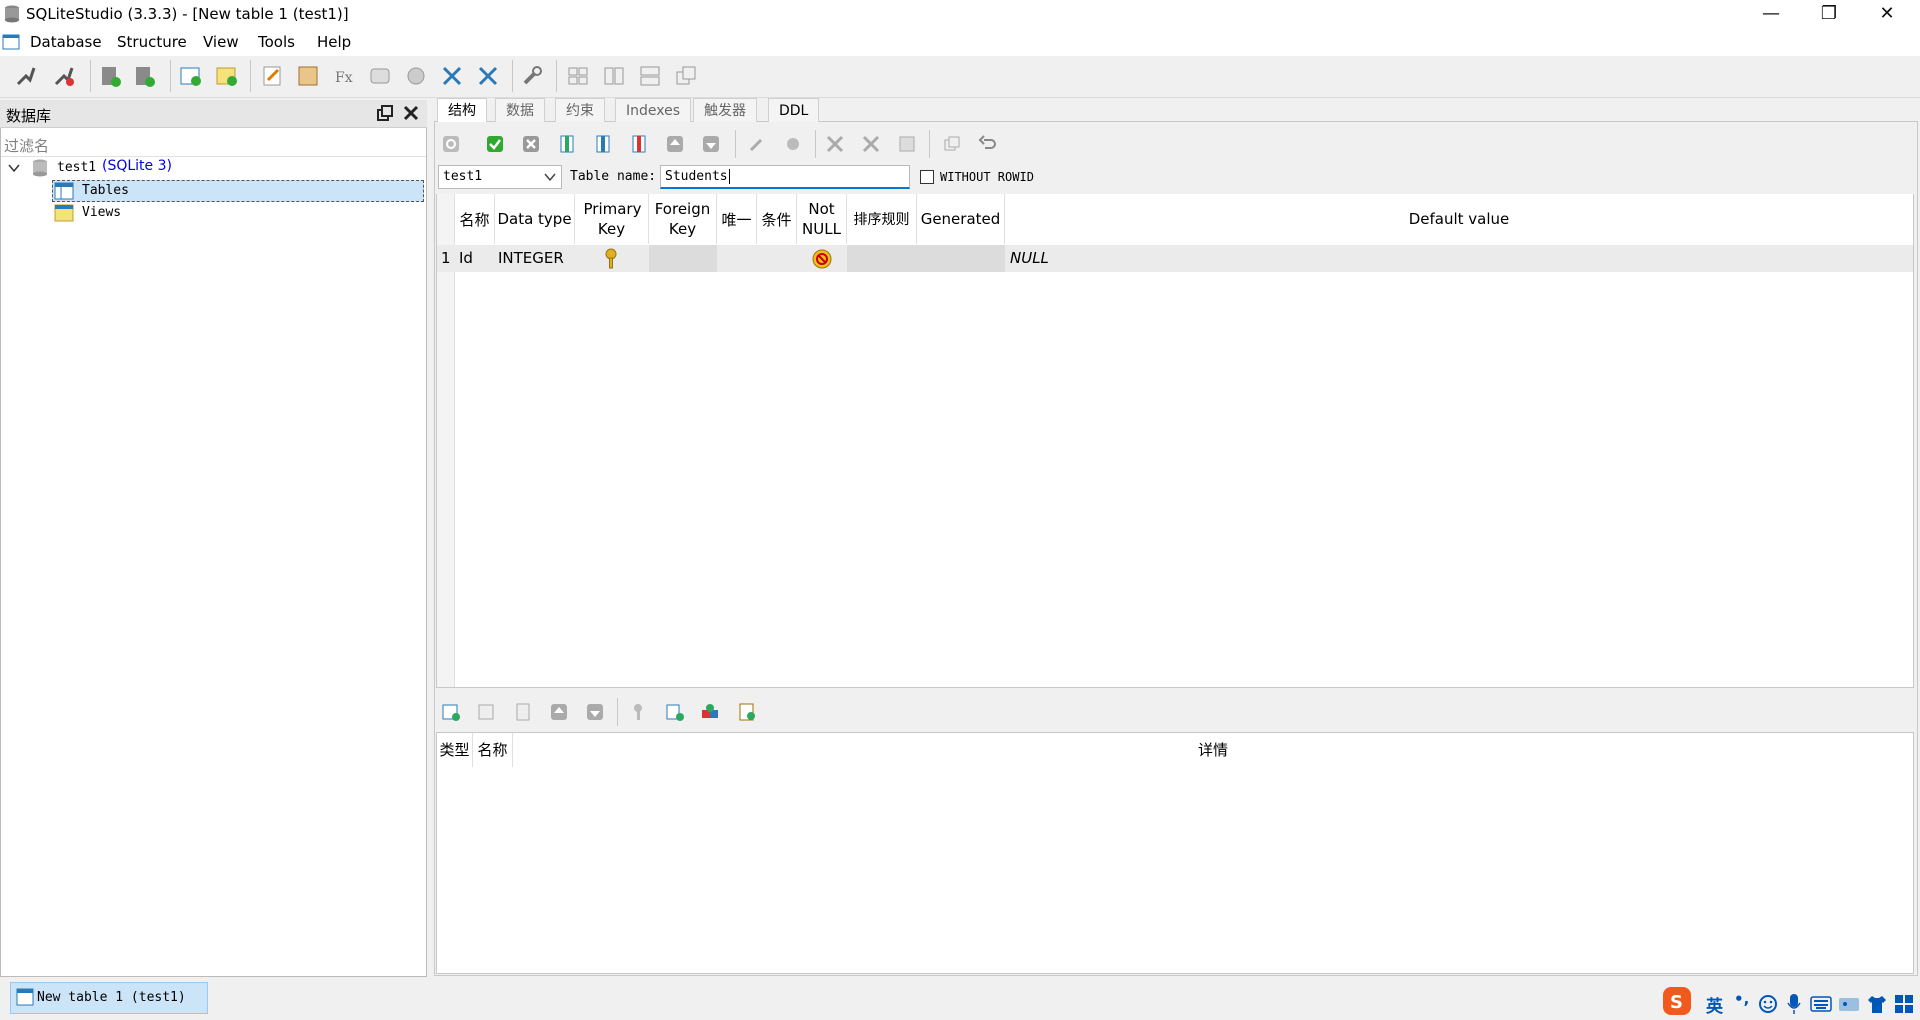 The width and height of the screenshot is (1920, 1020). What do you see at coordinates (152, 42) in the screenshot?
I see `menu-structure: Structure` at bounding box center [152, 42].